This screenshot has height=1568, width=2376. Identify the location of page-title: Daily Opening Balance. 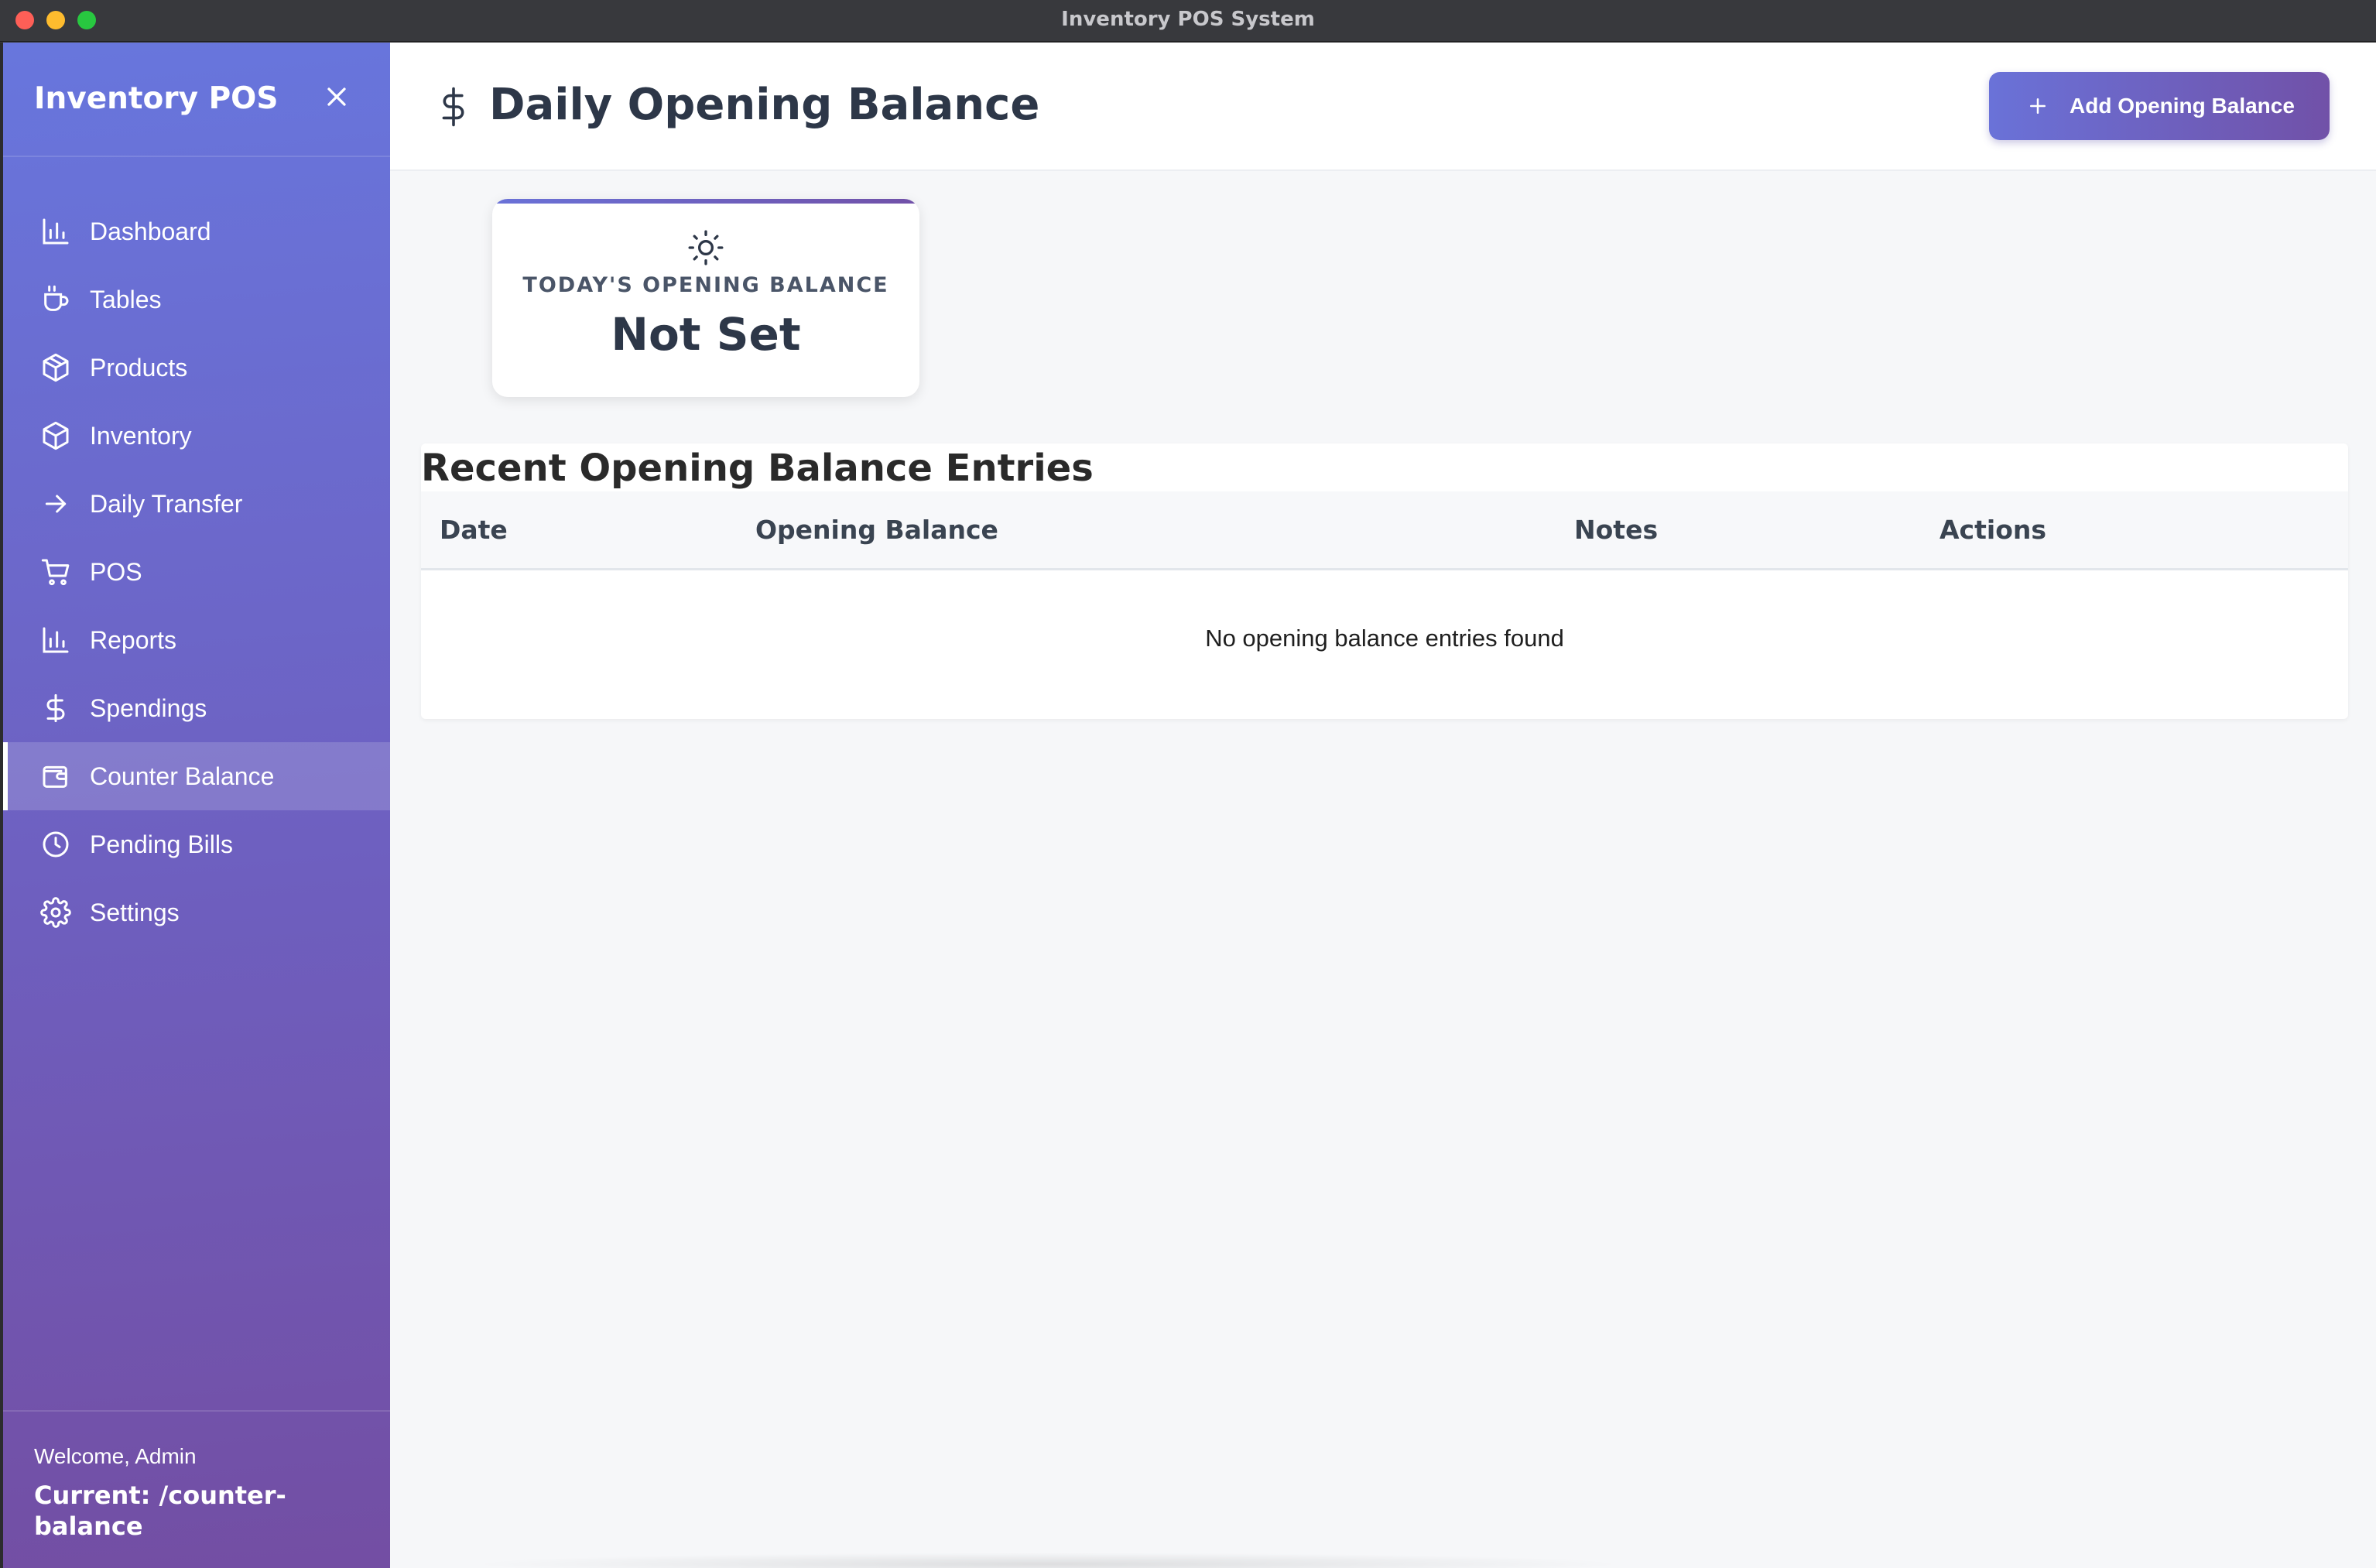
(765, 105).